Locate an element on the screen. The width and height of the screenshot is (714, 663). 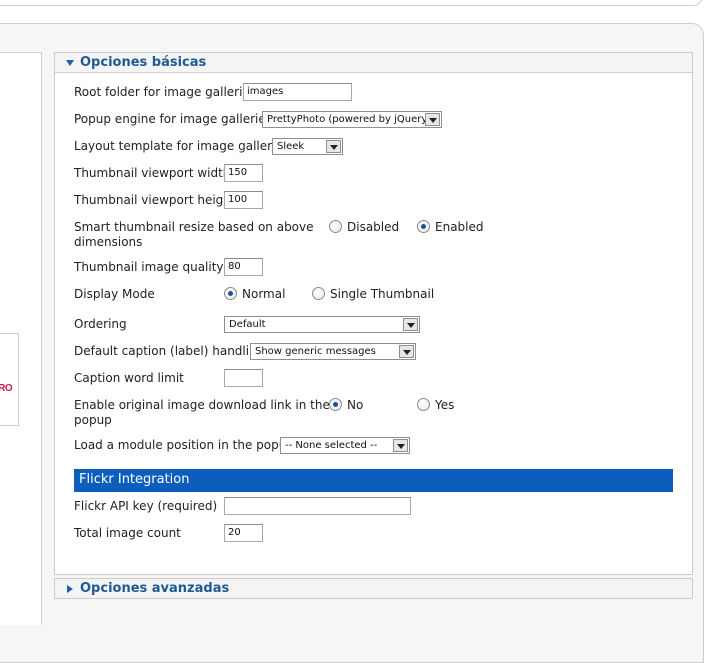
ordering-select: Default is located at coordinates (322, 324).